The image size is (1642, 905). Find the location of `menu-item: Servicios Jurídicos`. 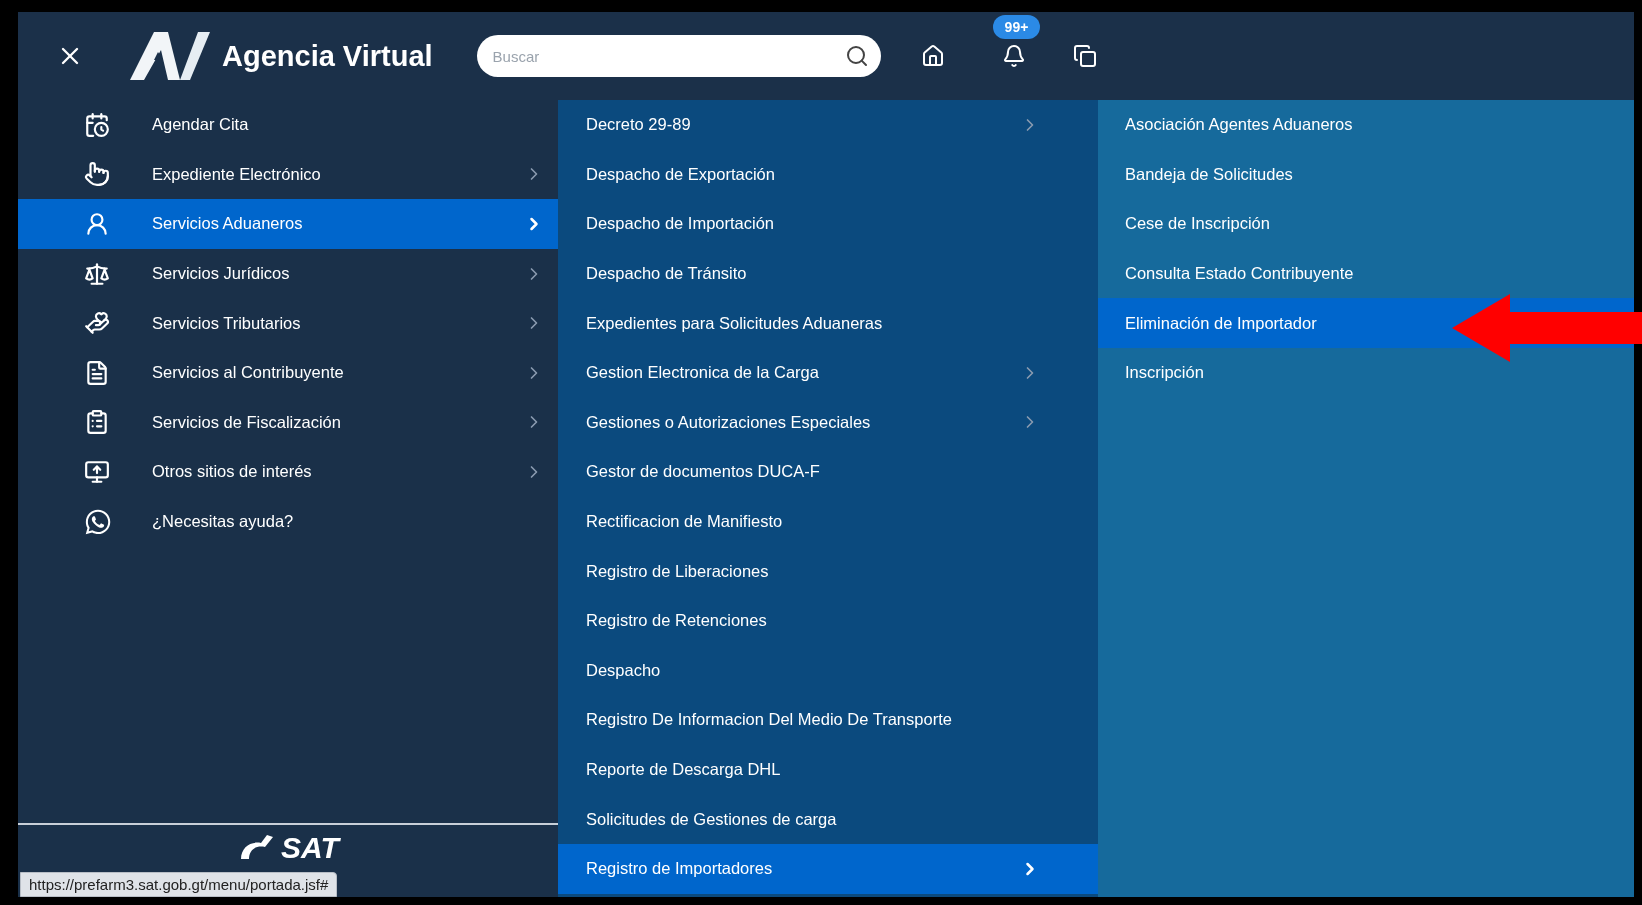

menu-item: Servicios Jurídicos is located at coordinates (288, 273).